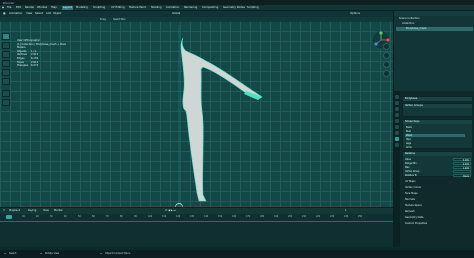  What do you see at coordinates (435, 135) in the screenshot?
I see `shape-key-item-selected: Waist` at bounding box center [435, 135].